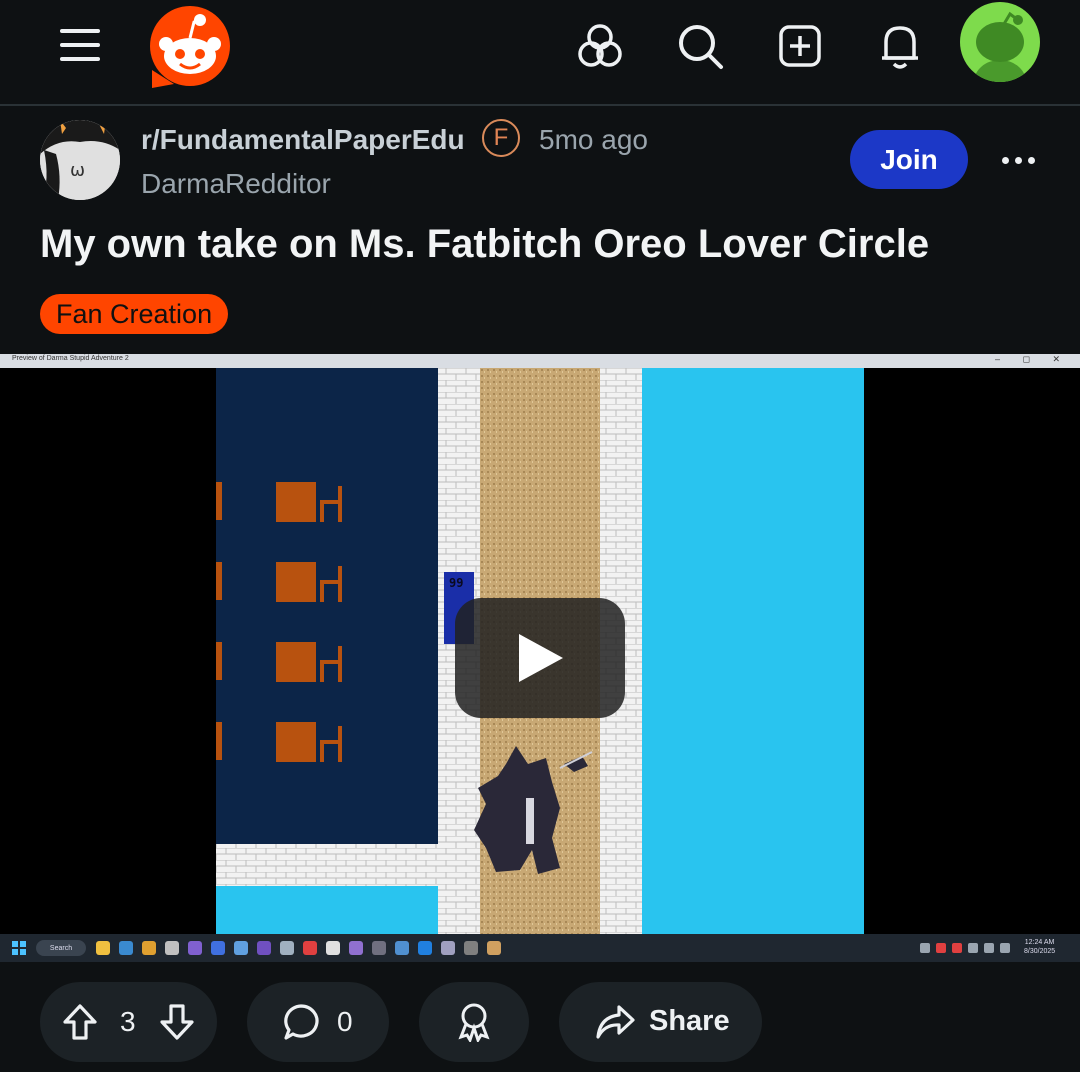  Describe the element at coordinates (1032, 359) in the screenshot. I see `window-controls: – ◻ ✕` at that location.